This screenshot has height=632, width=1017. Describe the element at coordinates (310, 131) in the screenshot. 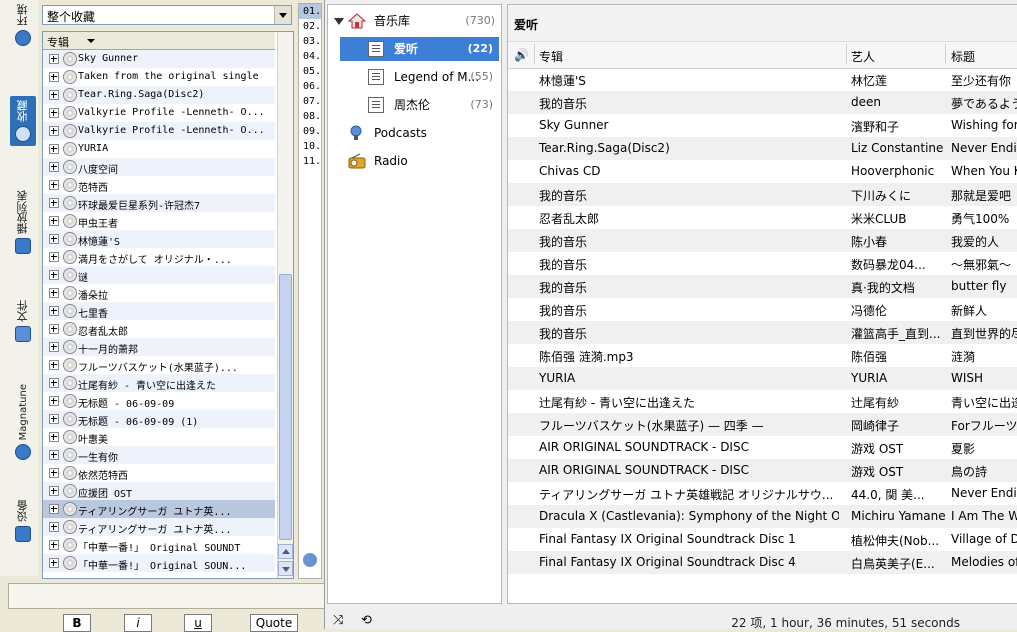

I see `track-number: 09.` at that location.